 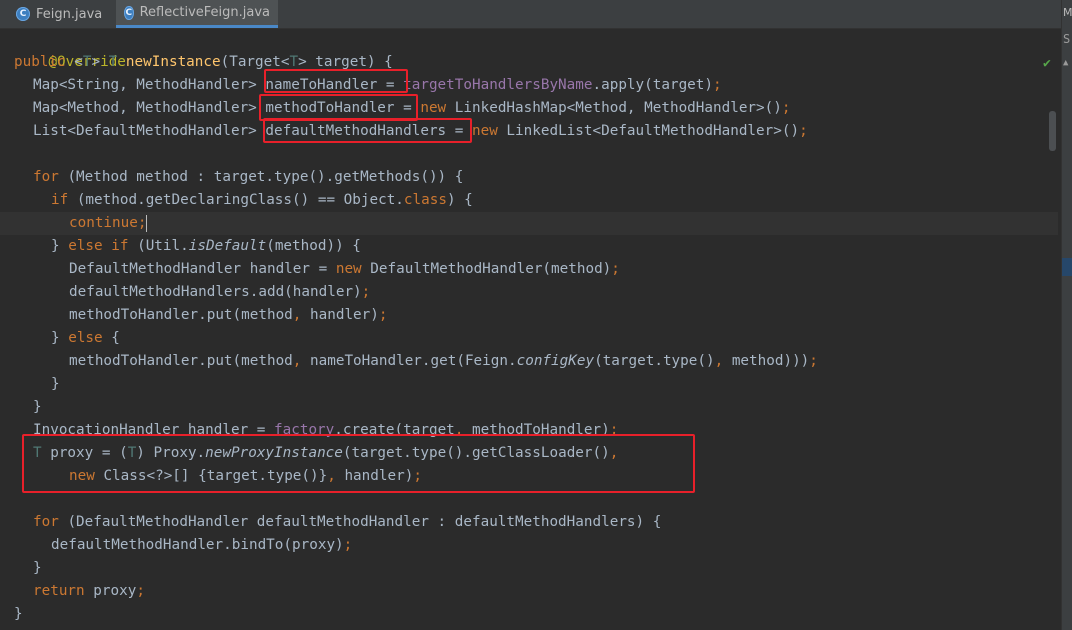 What do you see at coordinates (206, 246) in the screenshot?
I see `code-line: } else if (Util.isDefault(method)) {` at bounding box center [206, 246].